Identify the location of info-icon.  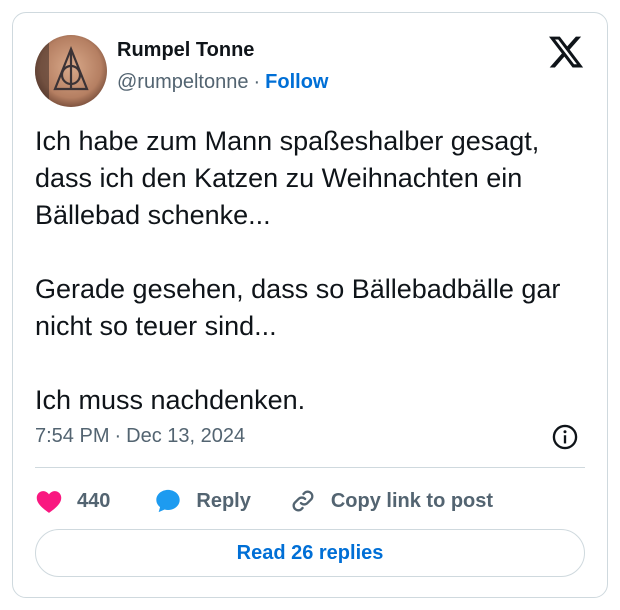
(565, 437).